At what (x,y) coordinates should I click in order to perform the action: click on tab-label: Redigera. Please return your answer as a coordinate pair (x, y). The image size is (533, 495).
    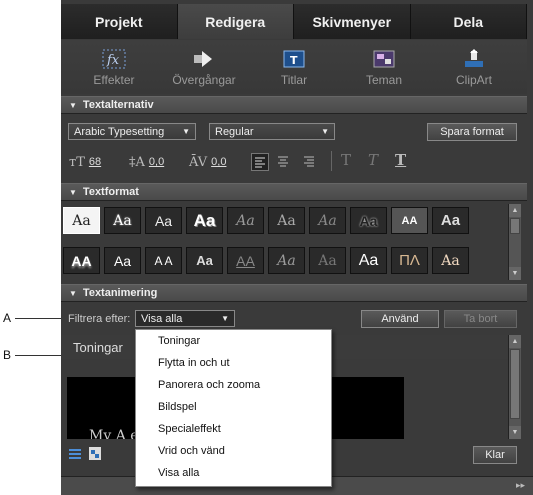
    Looking at the image, I should click on (235, 21).